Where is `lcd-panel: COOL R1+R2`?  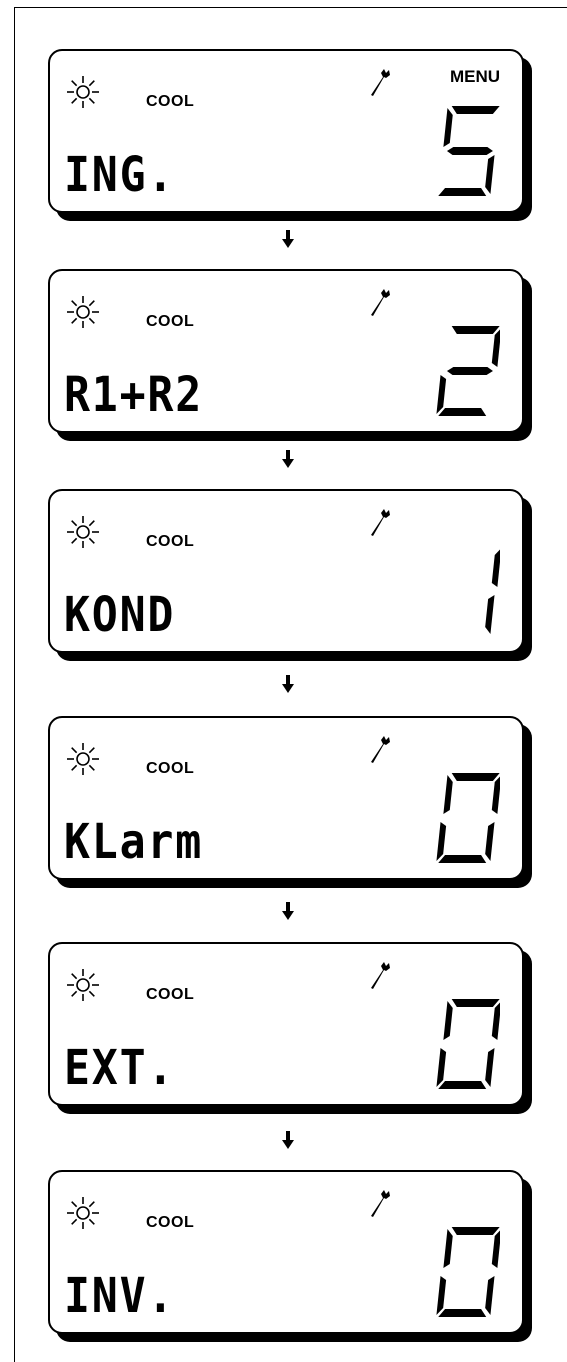 lcd-panel: COOL R1+R2 is located at coordinates (286, 351).